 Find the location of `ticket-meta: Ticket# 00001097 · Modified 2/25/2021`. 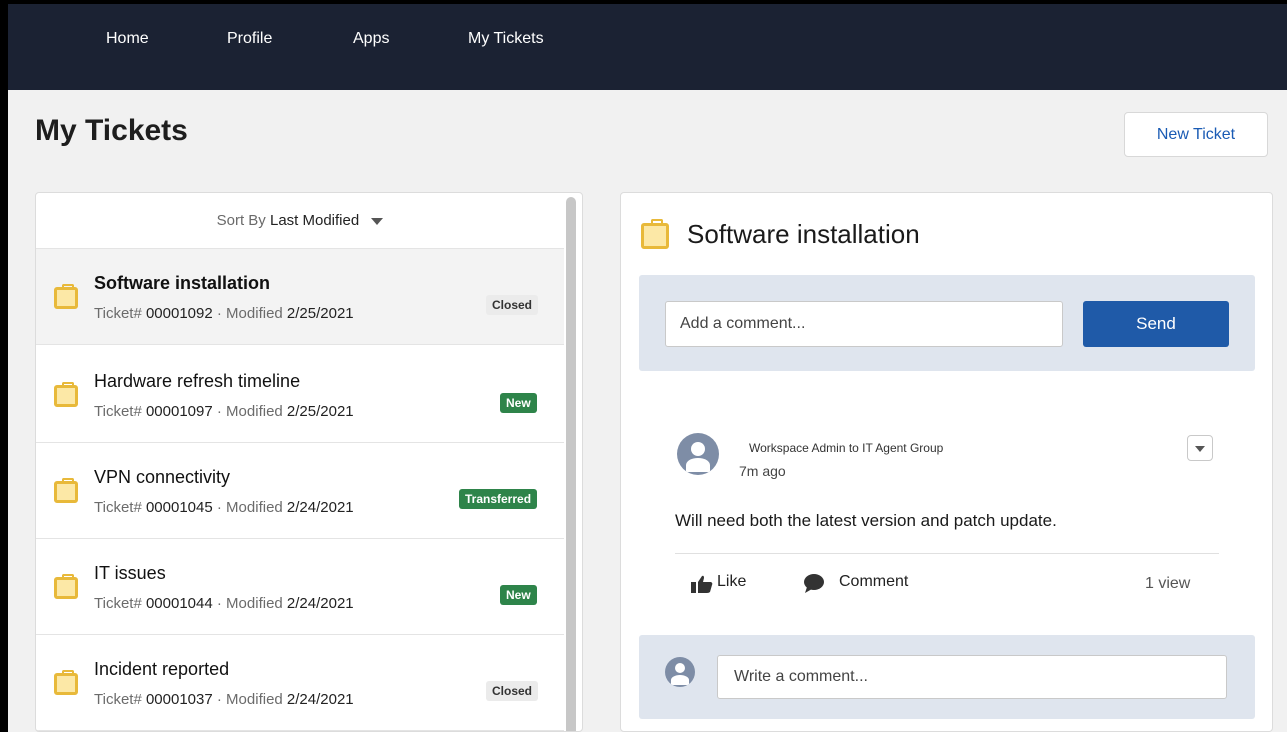

ticket-meta: Ticket# 00001097 · Modified 2/25/2021 is located at coordinates (224, 411).